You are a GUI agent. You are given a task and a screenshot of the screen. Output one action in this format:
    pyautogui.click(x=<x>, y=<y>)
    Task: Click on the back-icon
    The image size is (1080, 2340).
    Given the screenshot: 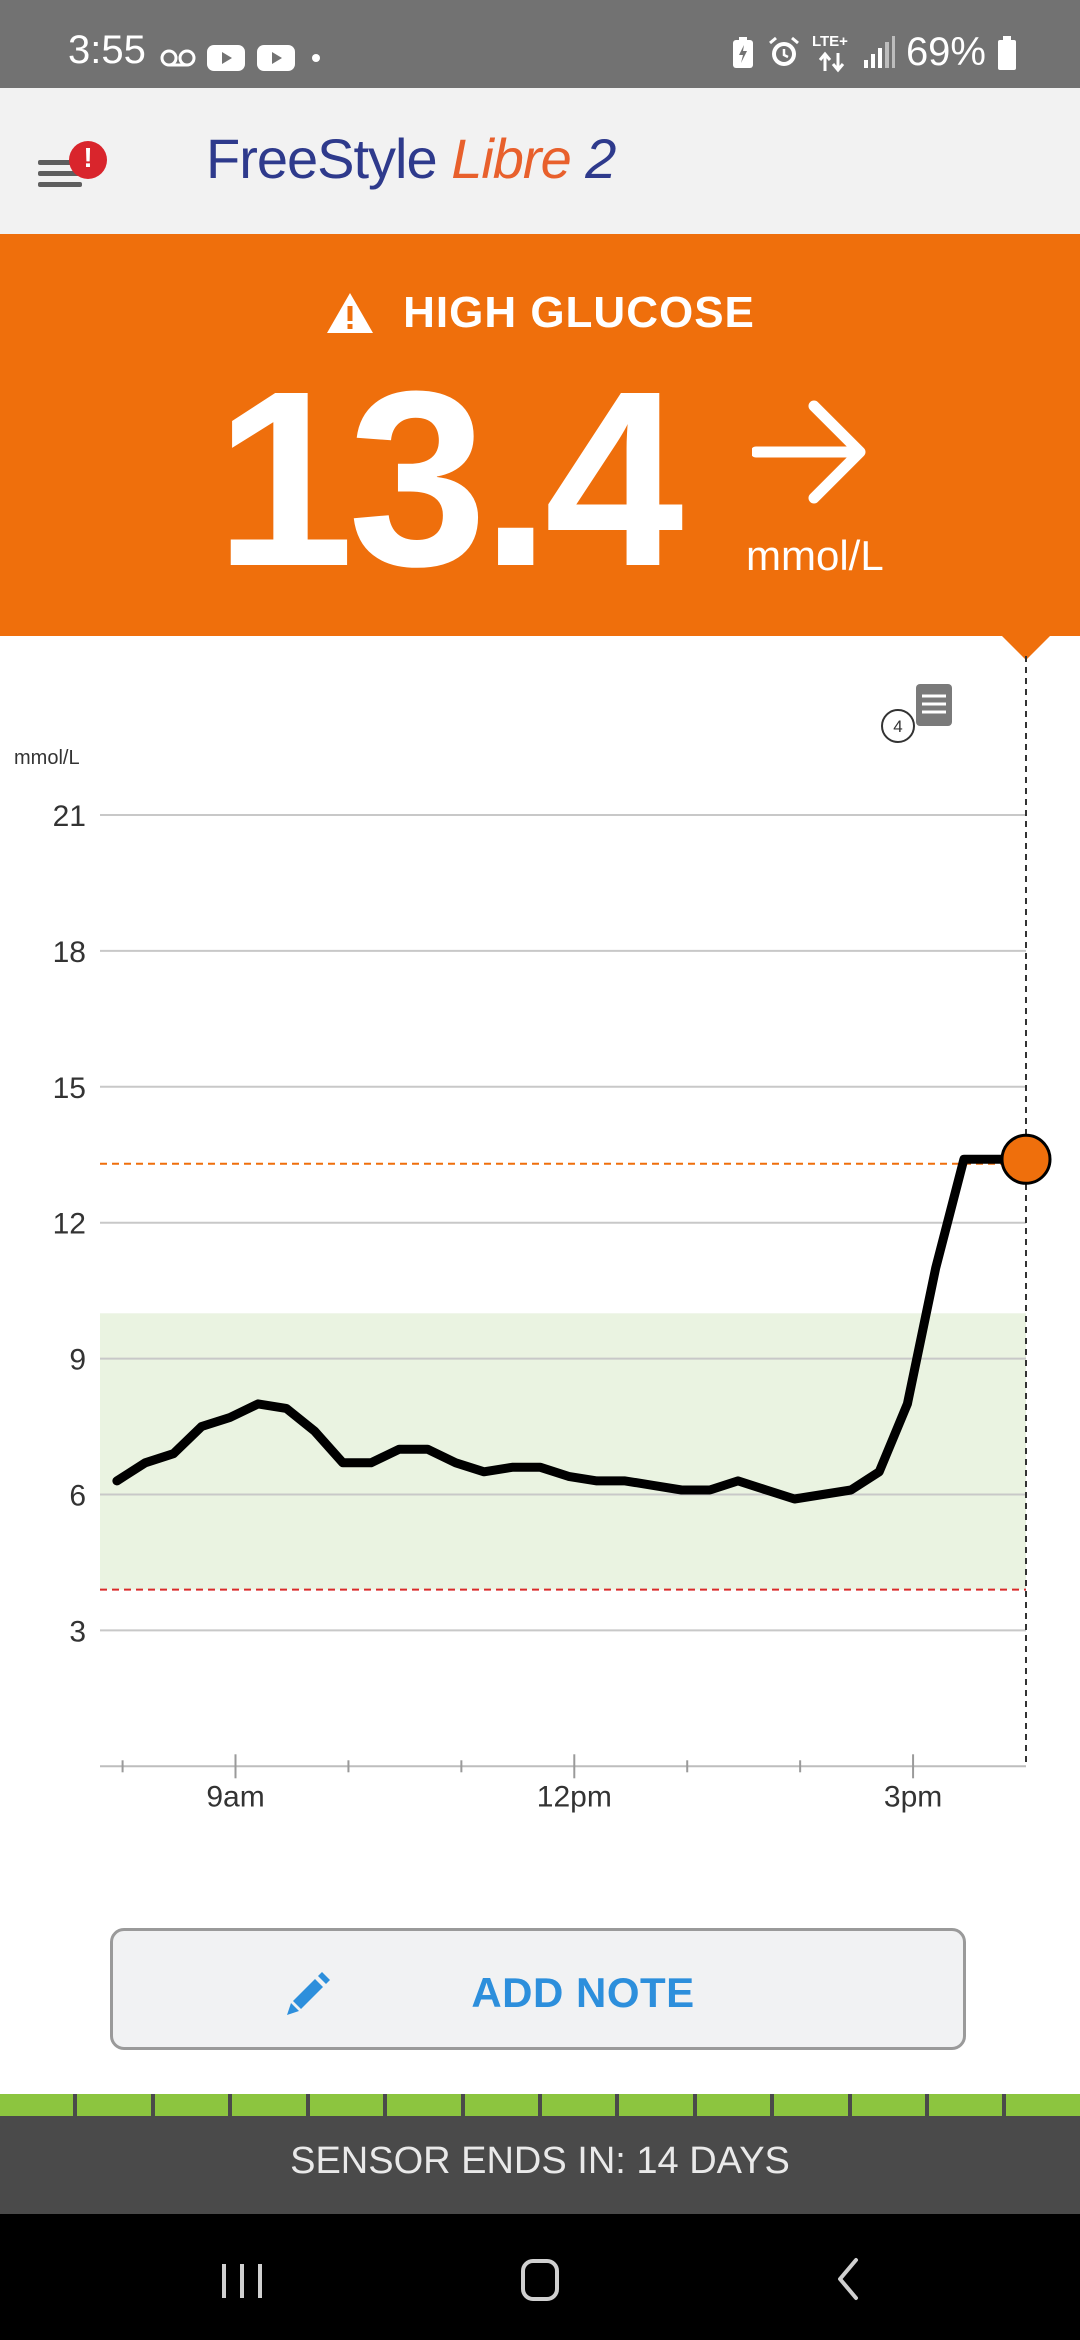 What is the action you would take?
    pyautogui.click(x=848, y=2279)
    